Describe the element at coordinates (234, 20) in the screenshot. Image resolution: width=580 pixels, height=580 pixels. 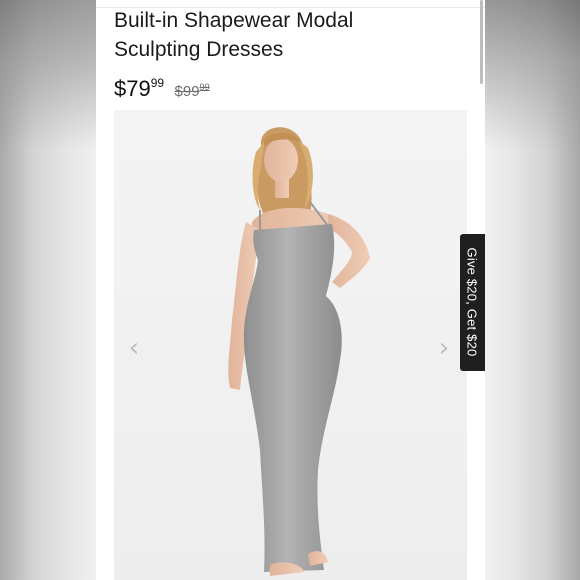
I see `product-title-line1: Built-in Shapewear Modal` at that location.